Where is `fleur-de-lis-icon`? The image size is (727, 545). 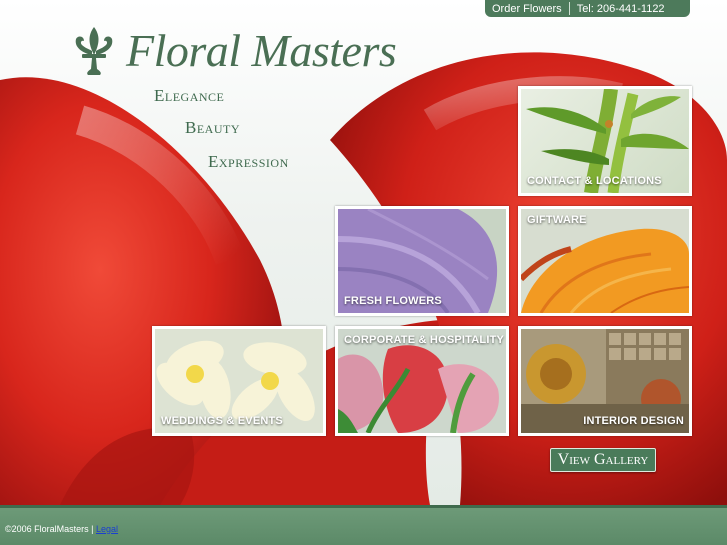 fleur-de-lis-icon is located at coordinates (94, 50).